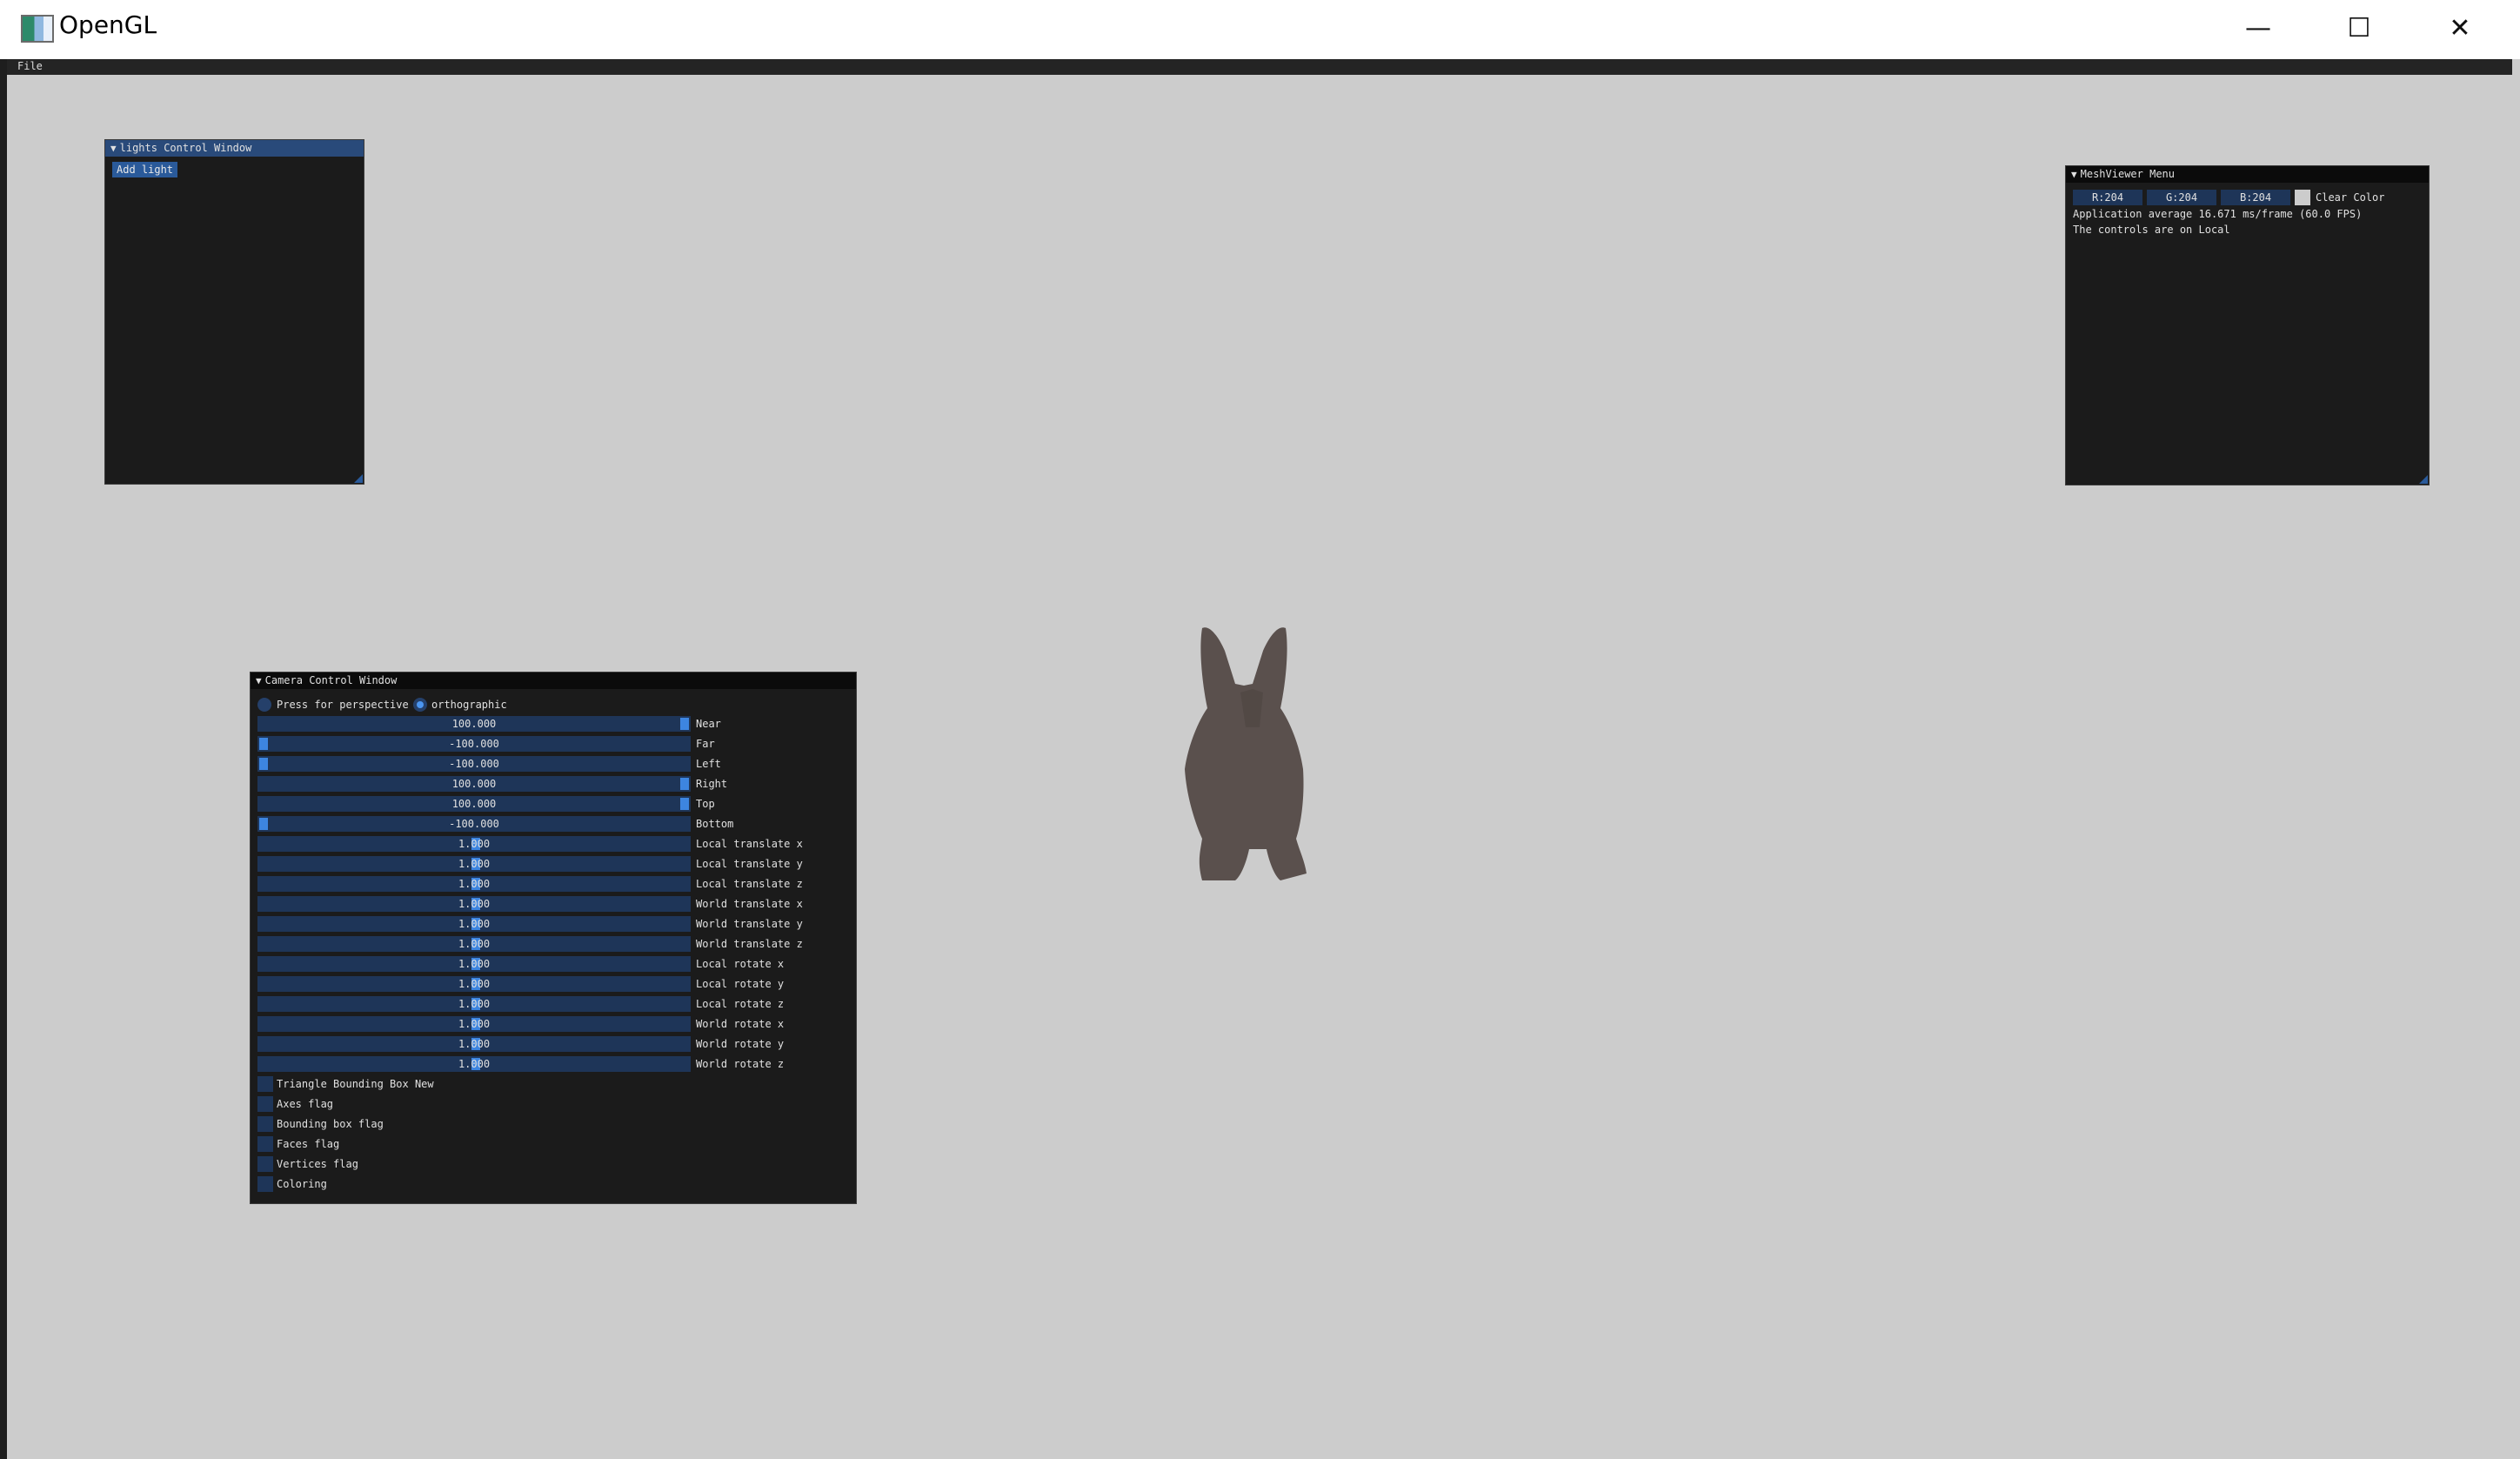  Describe the element at coordinates (2258, 28) in the screenshot. I see `minimize-button: —` at that location.